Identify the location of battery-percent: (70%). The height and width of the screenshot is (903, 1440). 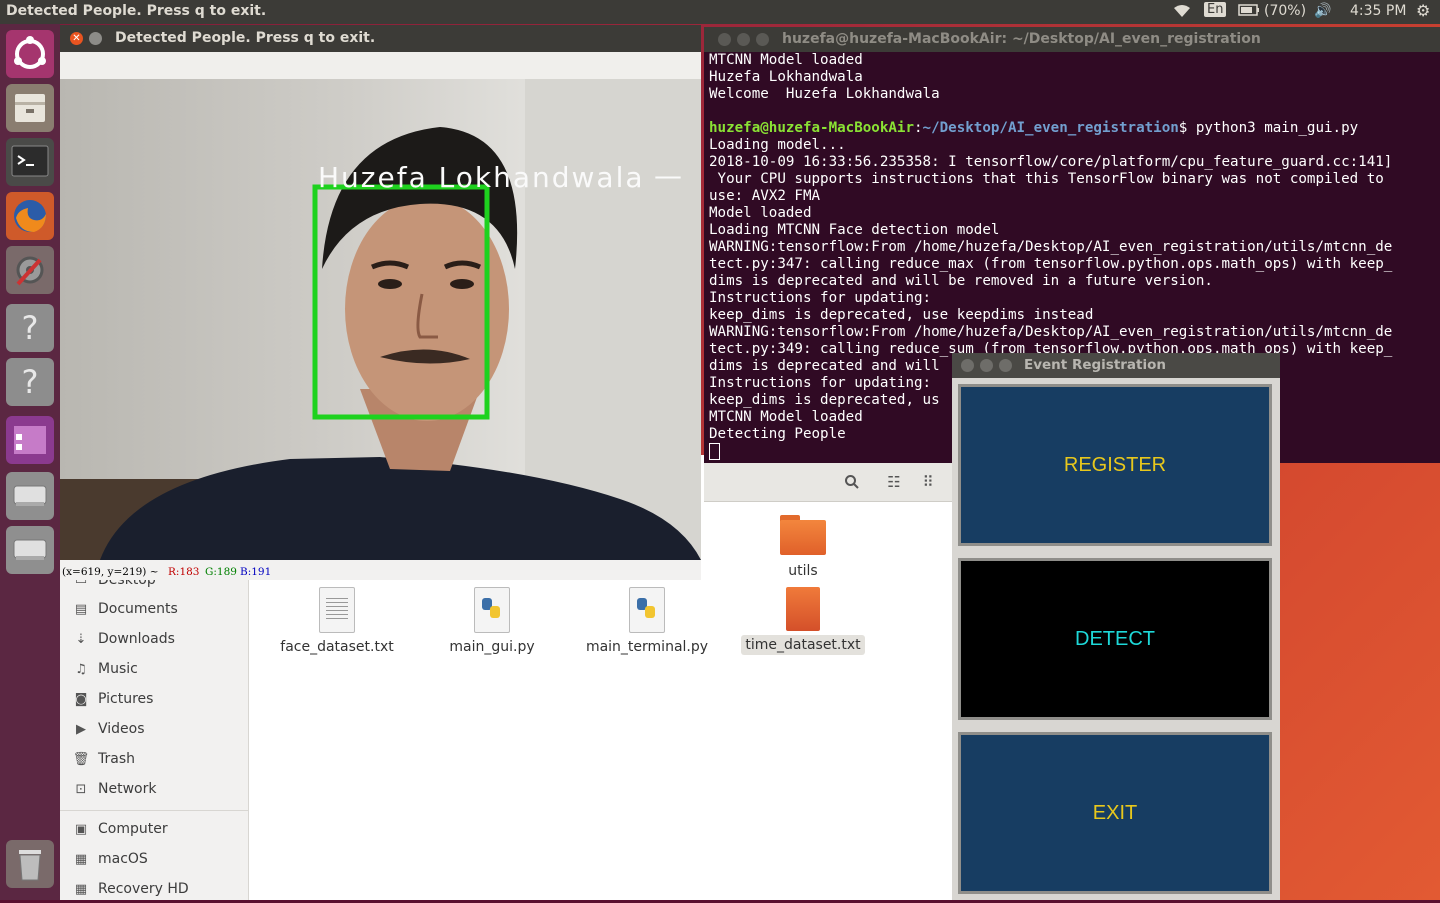
(1285, 11).